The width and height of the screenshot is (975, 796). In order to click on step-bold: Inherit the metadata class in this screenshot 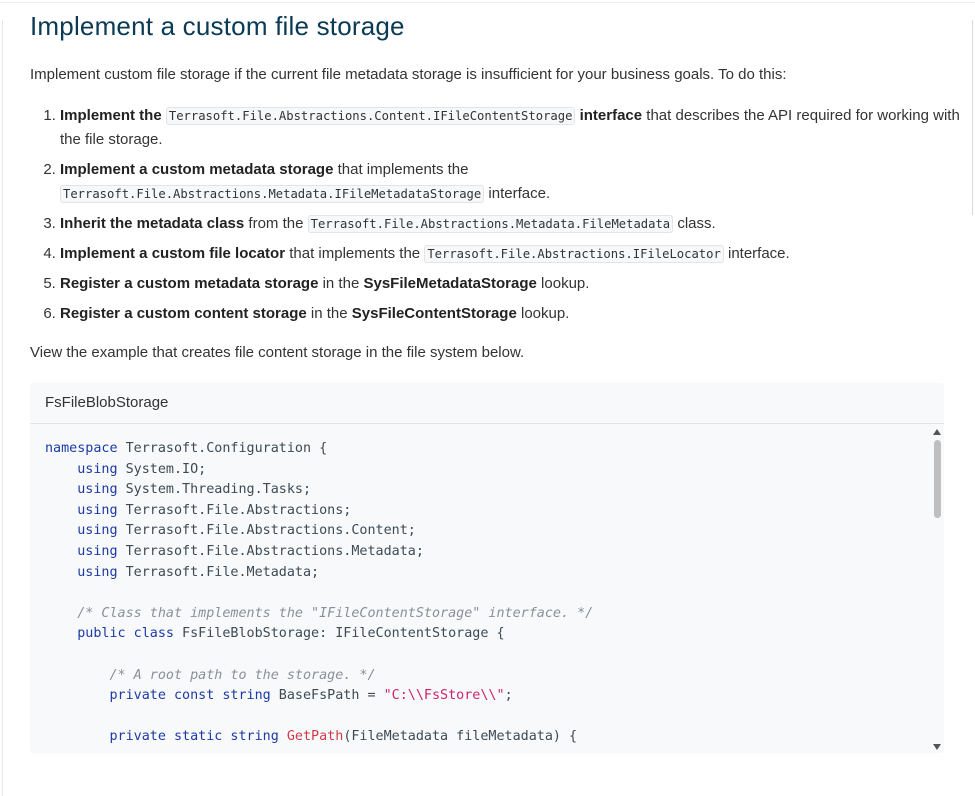, I will do `click(152, 223)`.